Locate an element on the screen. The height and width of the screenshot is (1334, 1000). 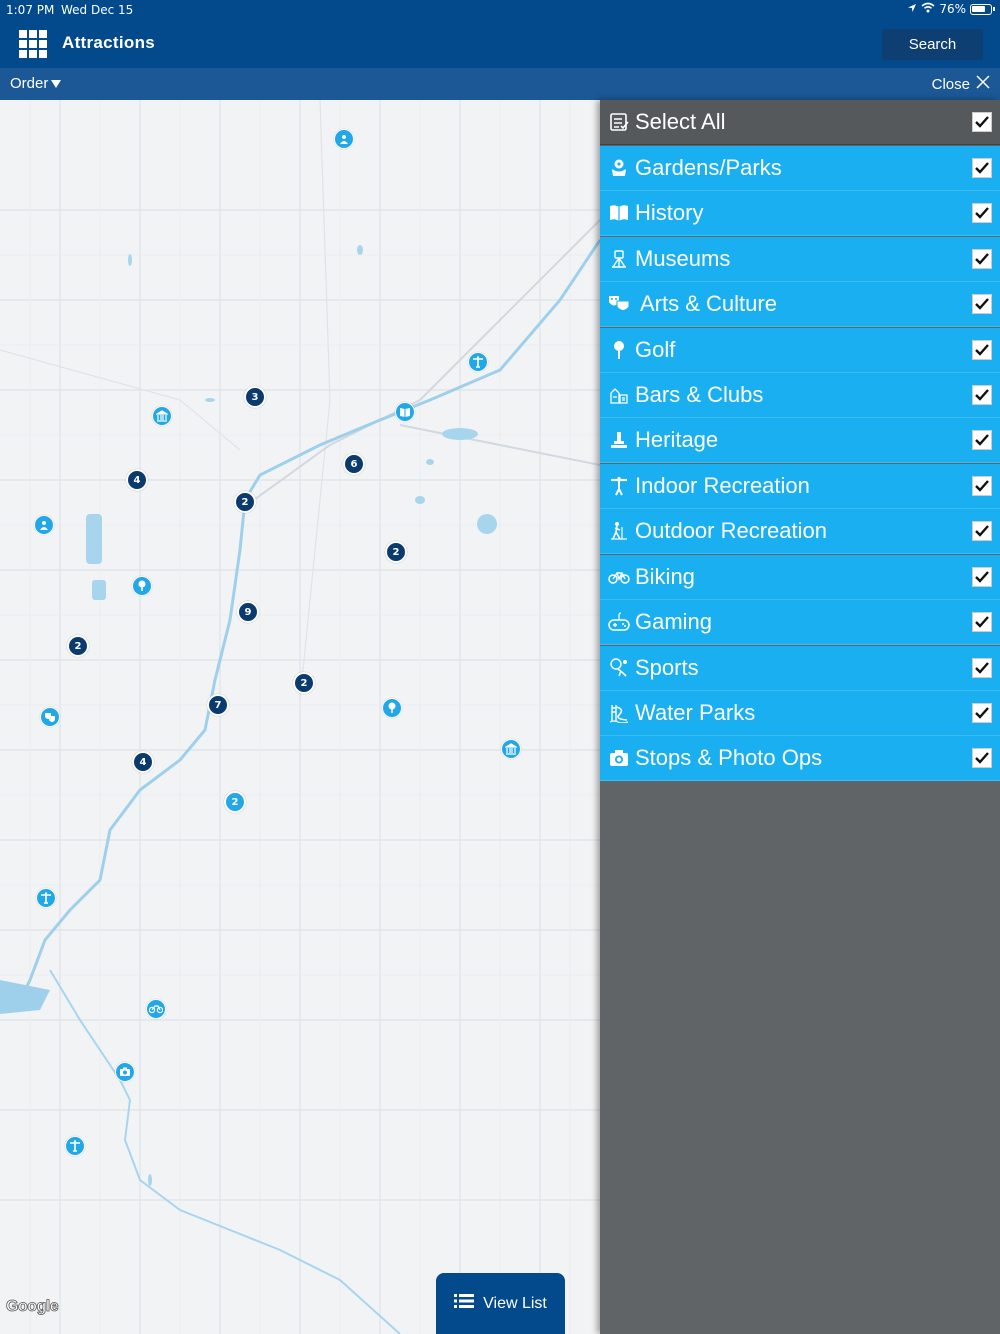
filter-label: History is located at coordinates (669, 212).